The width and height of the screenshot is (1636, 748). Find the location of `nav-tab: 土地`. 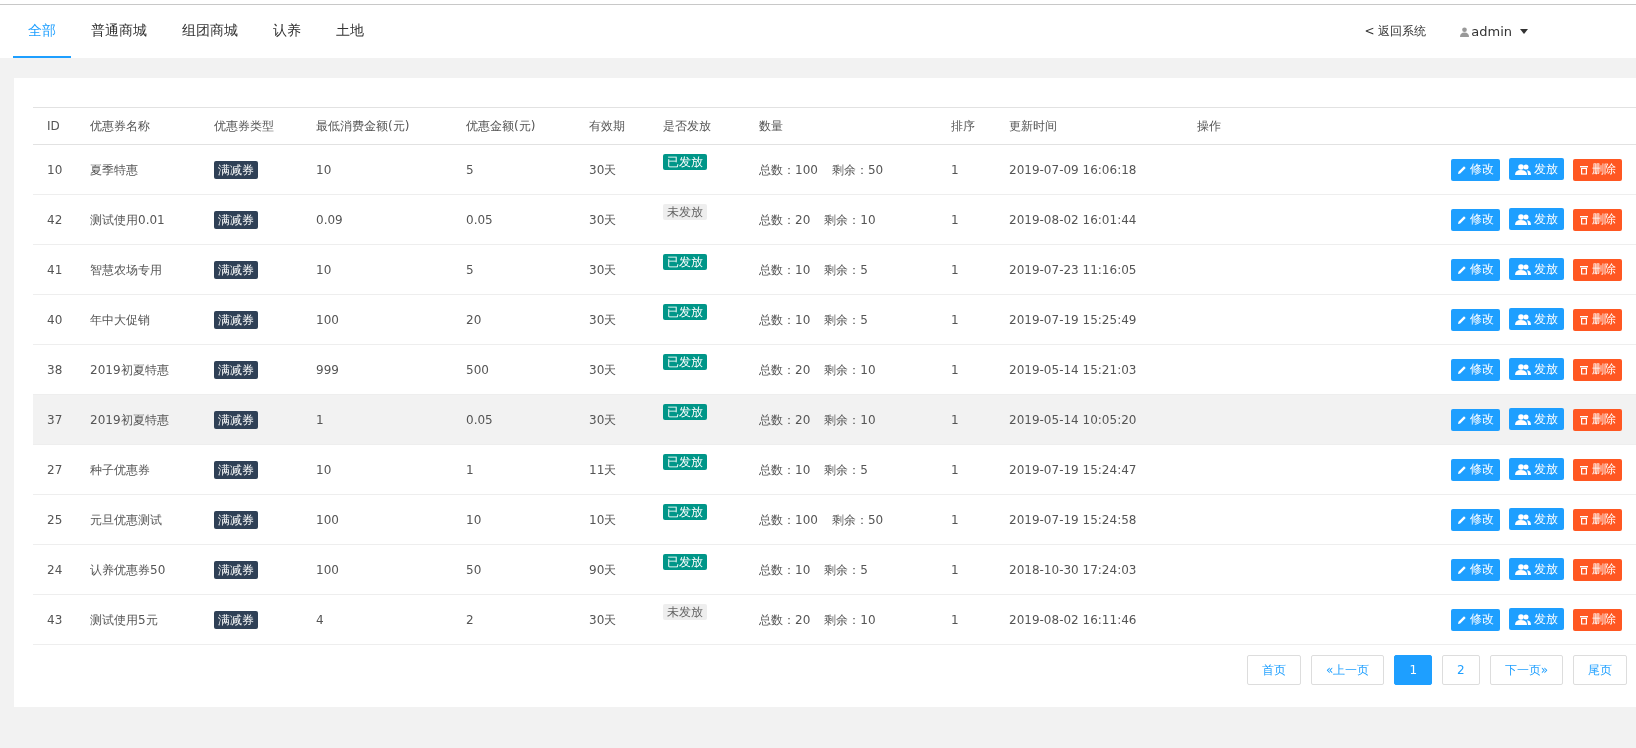

nav-tab: 土地 is located at coordinates (350, 31).